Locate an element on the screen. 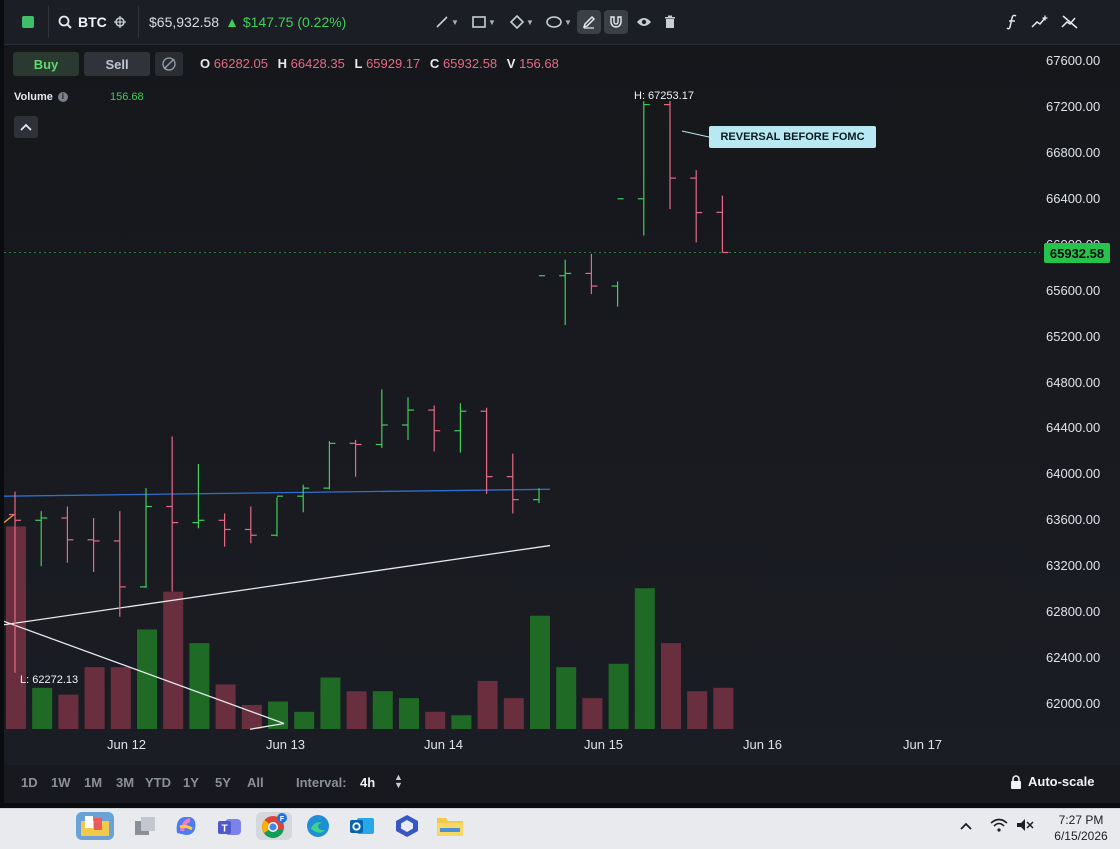 The height and width of the screenshot is (849, 1120). callout-leader is located at coordinates (695, 134).